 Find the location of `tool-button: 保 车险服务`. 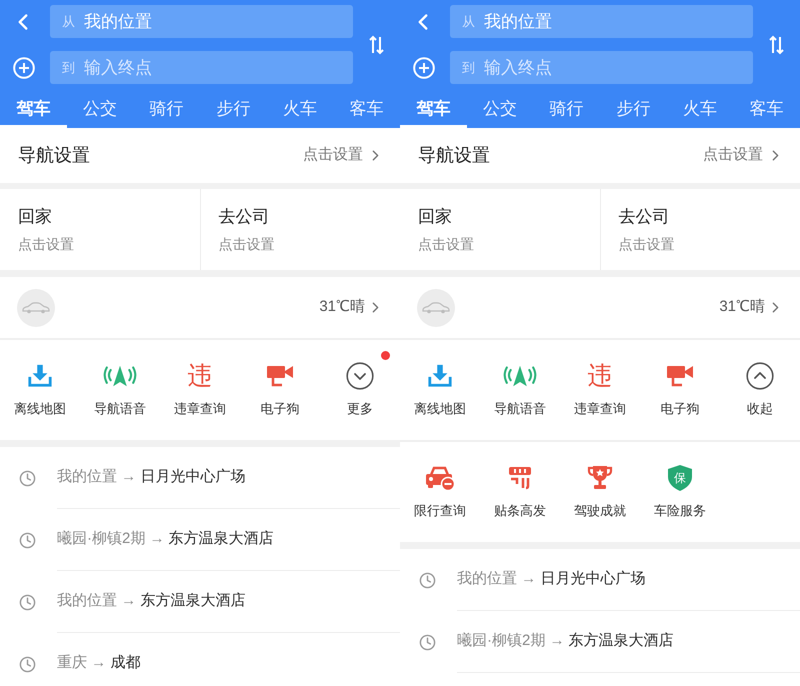

tool-button: 保 车险服务 is located at coordinates (680, 492).